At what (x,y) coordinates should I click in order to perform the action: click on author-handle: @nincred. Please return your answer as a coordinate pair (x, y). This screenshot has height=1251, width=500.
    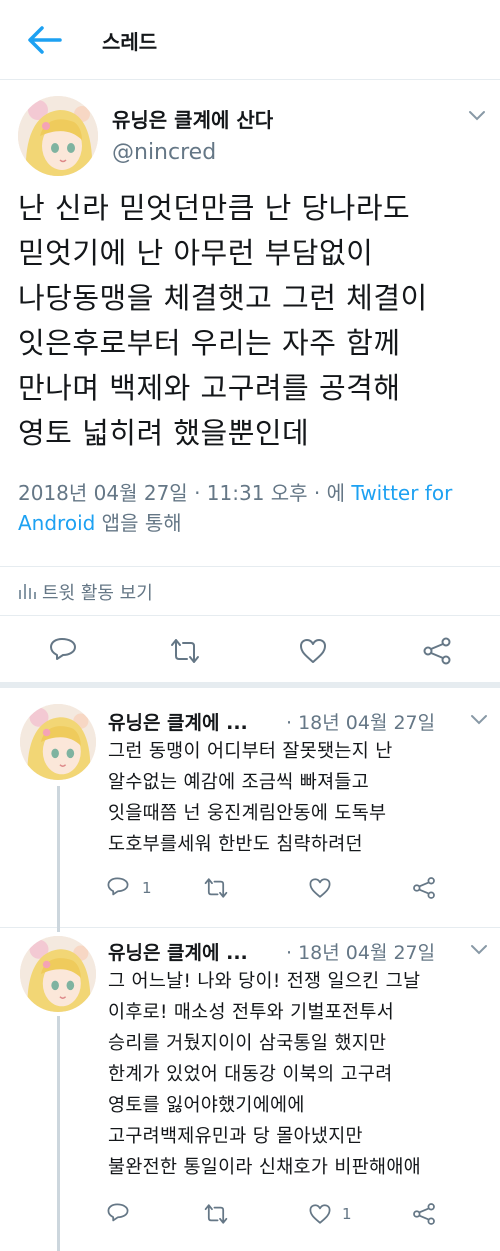
    Looking at the image, I should click on (164, 152).